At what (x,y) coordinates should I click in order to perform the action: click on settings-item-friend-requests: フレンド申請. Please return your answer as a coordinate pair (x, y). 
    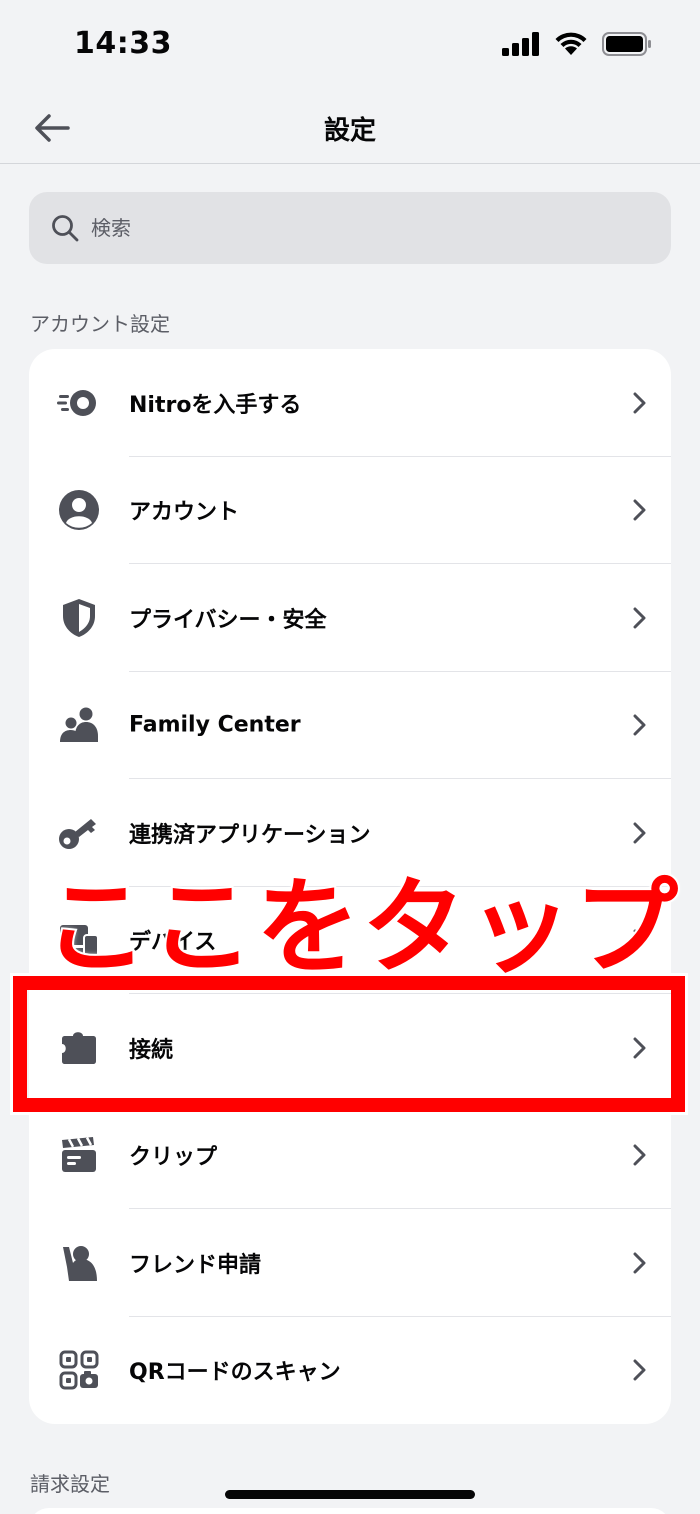
    Looking at the image, I should click on (350, 1263).